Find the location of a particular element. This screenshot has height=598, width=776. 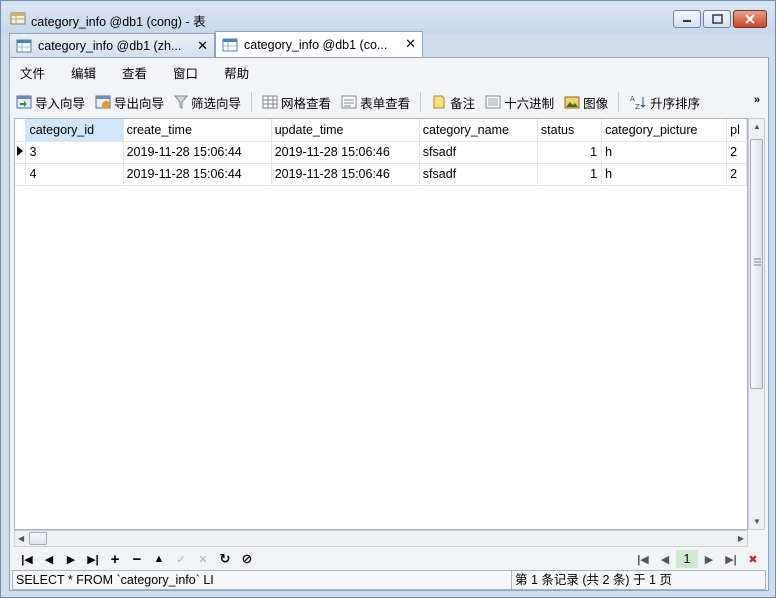

hex-icon is located at coordinates (493, 102).